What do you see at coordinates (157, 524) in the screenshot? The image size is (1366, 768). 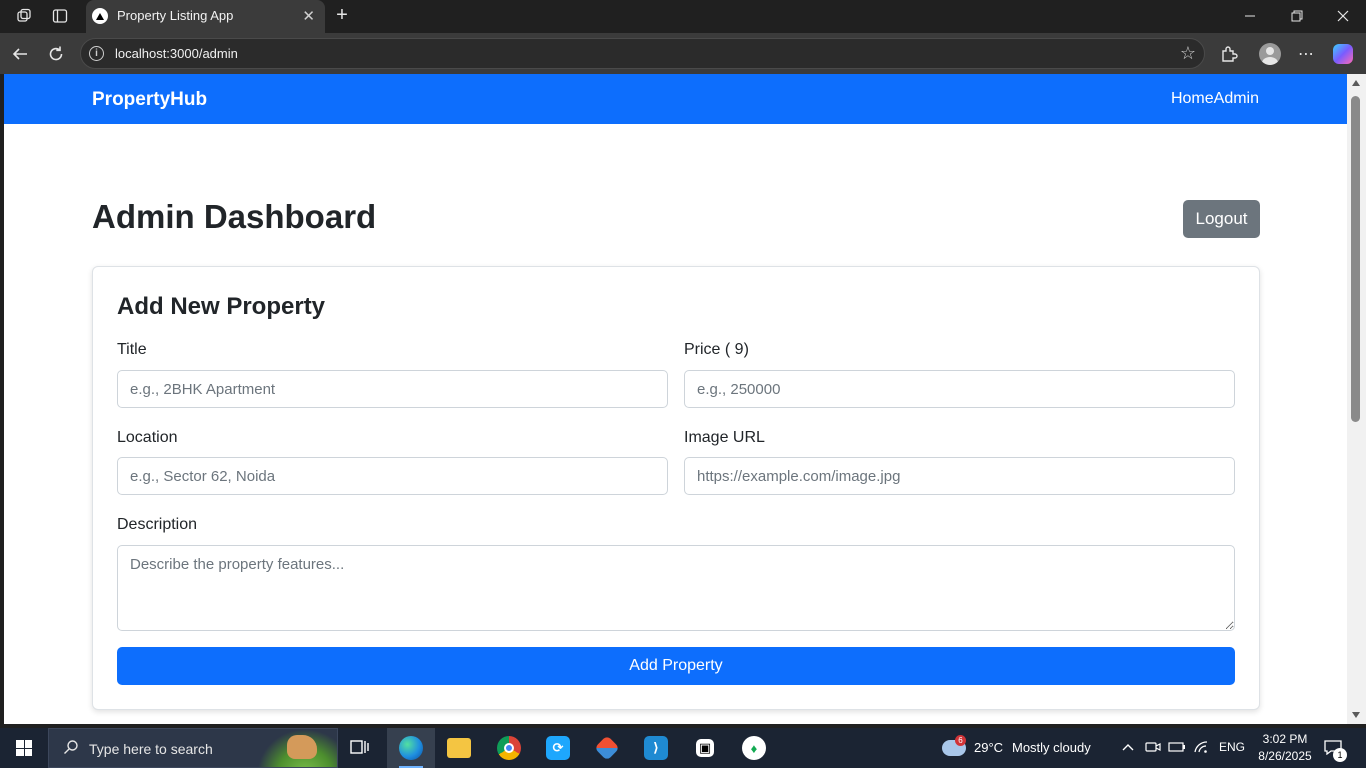 I see `description-label: Description` at bounding box center [157, 524].